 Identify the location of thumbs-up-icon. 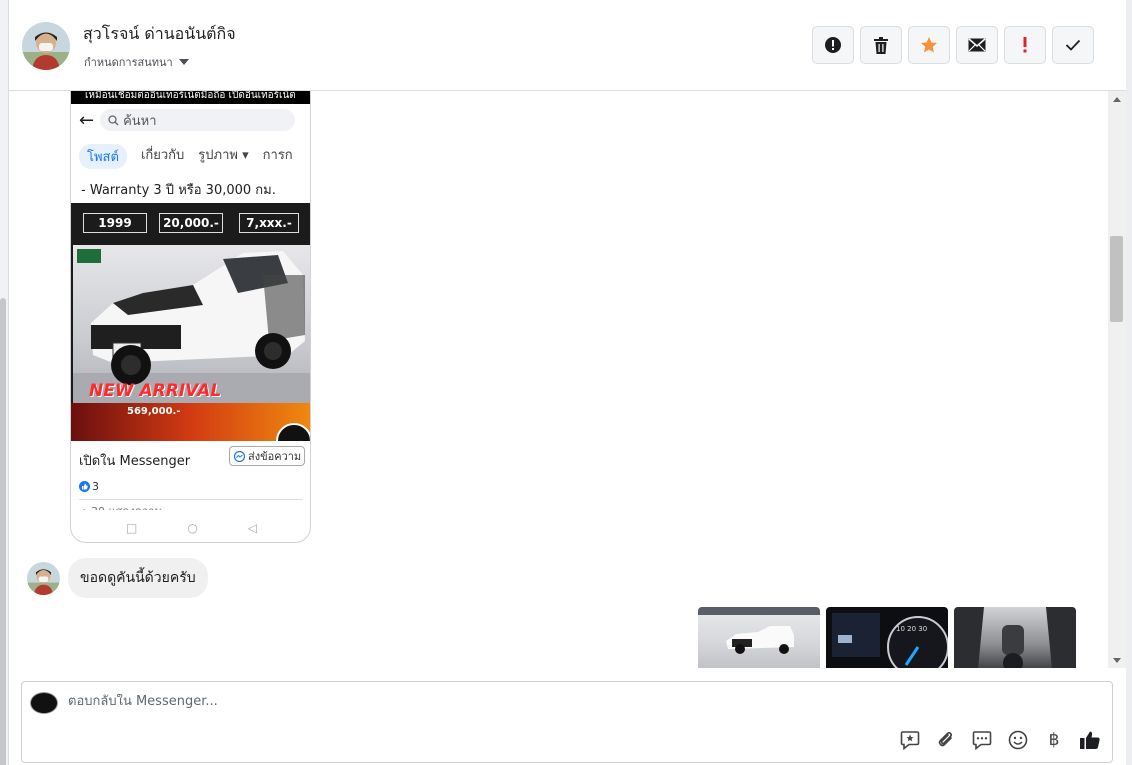
(1090, 740).